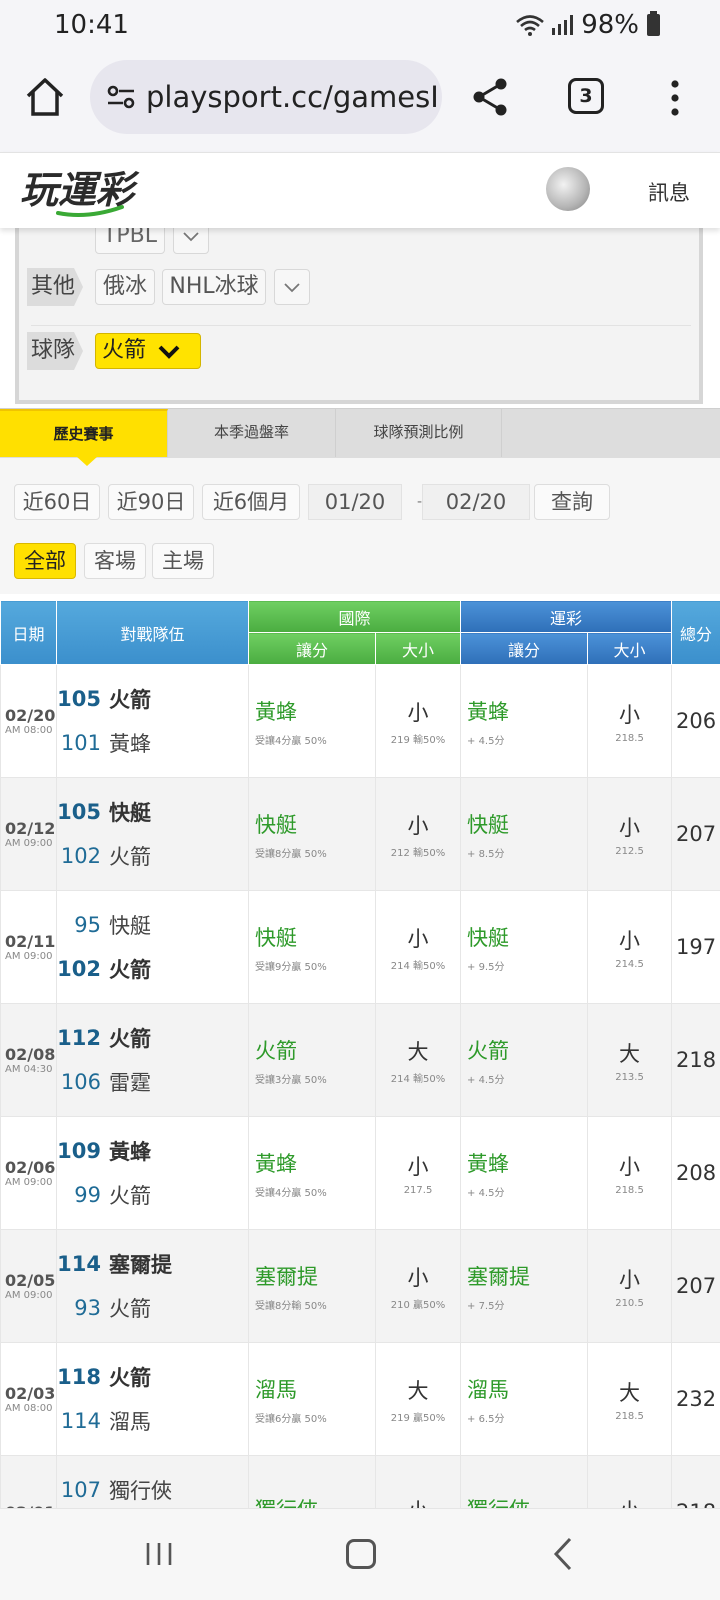 This screenshot has height=1600, width=720. Describe the element at coordinates (183, 561) in the screenshot. I see `venue-home-button: 主場` at that location.